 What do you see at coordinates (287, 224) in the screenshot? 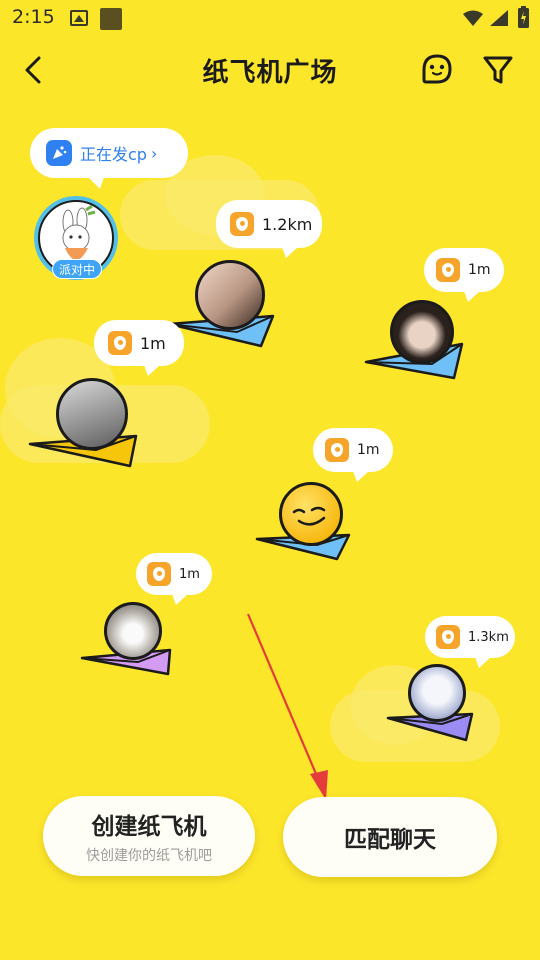
I see `distance-text: 1.2km` at bounding box center [287, 224].